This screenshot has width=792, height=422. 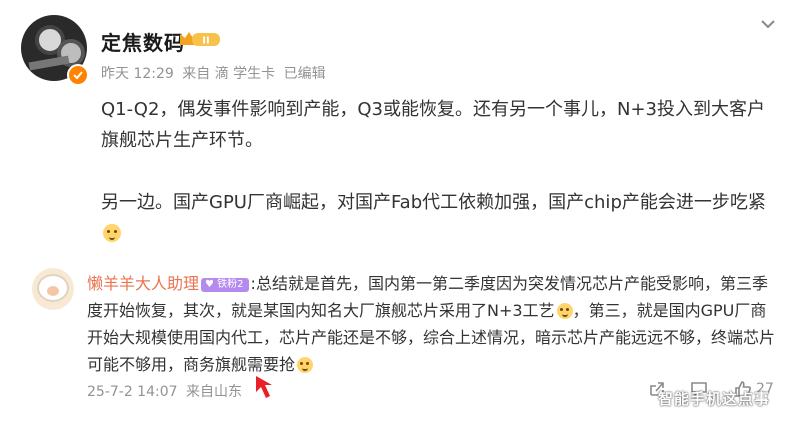 I want to click on post-edited: 已编辑, so click(x=305, y=74).